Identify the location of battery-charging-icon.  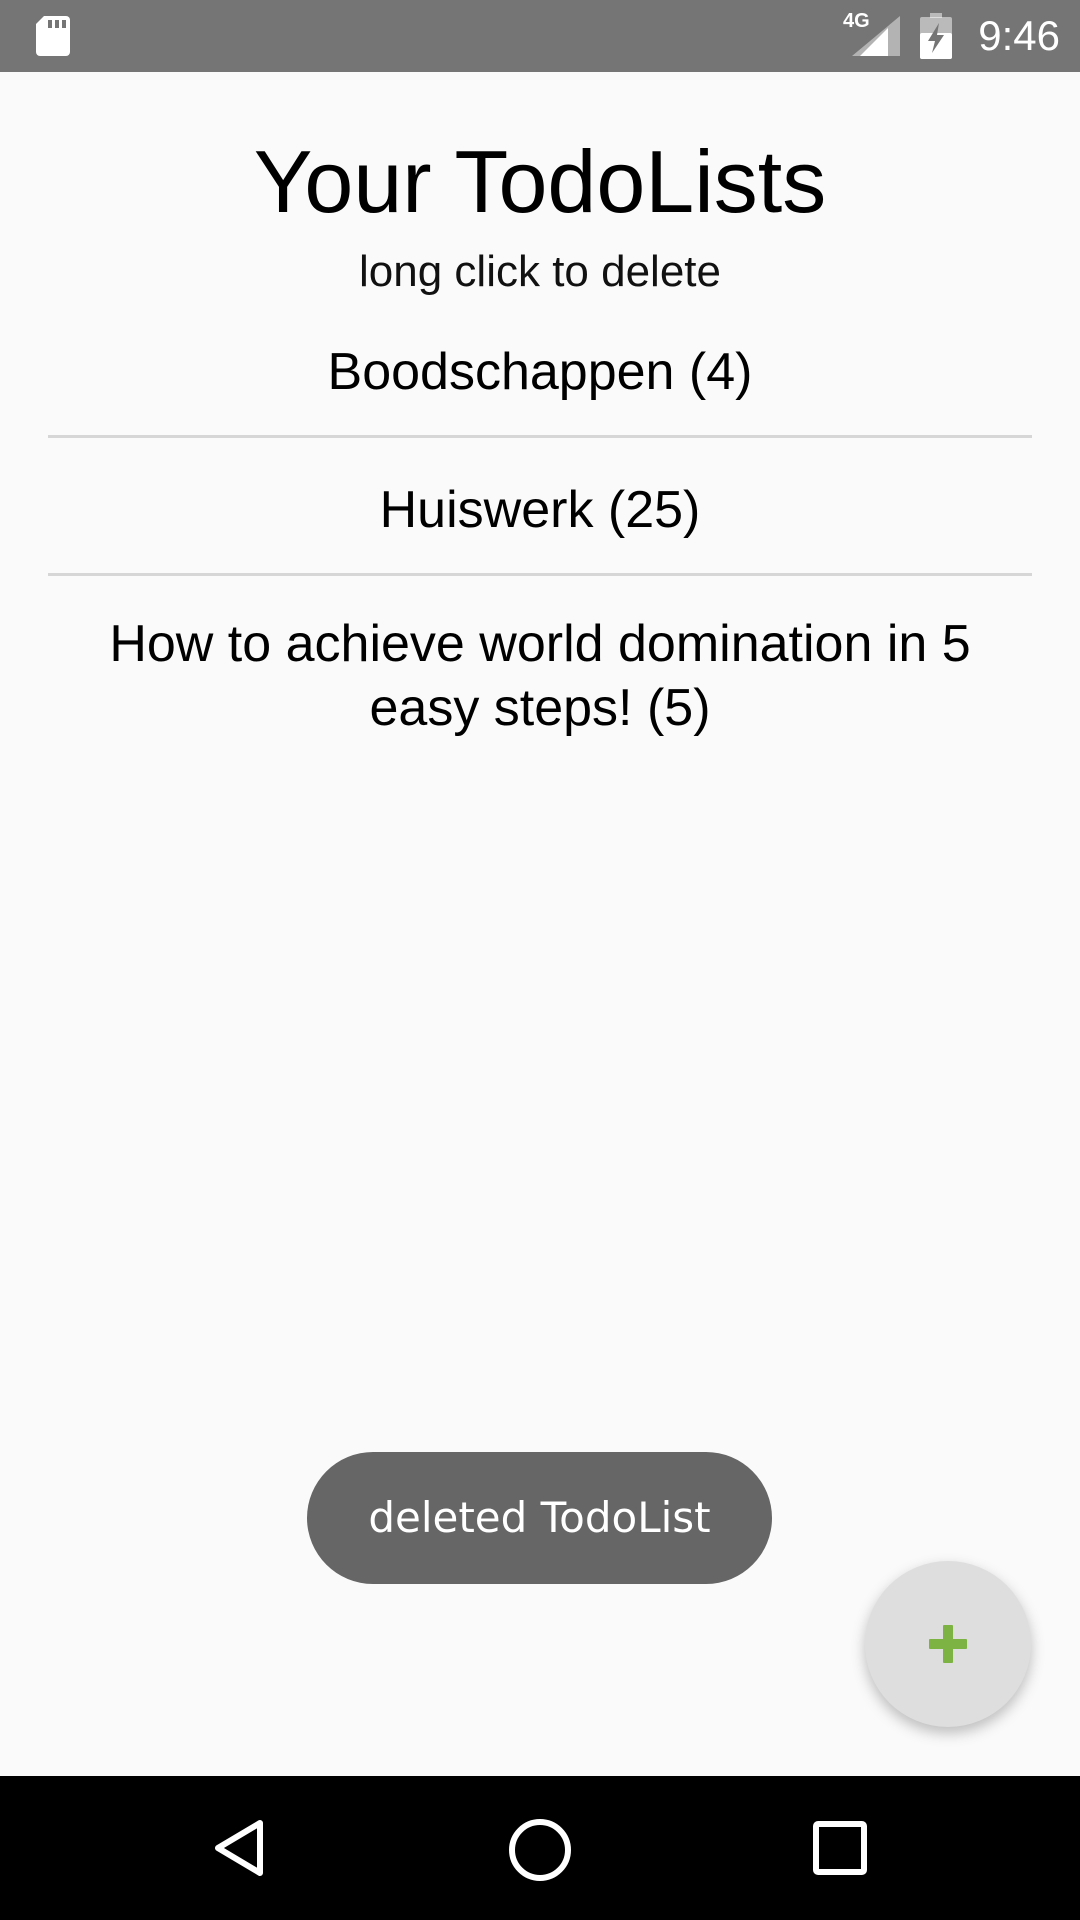
(936, 38).